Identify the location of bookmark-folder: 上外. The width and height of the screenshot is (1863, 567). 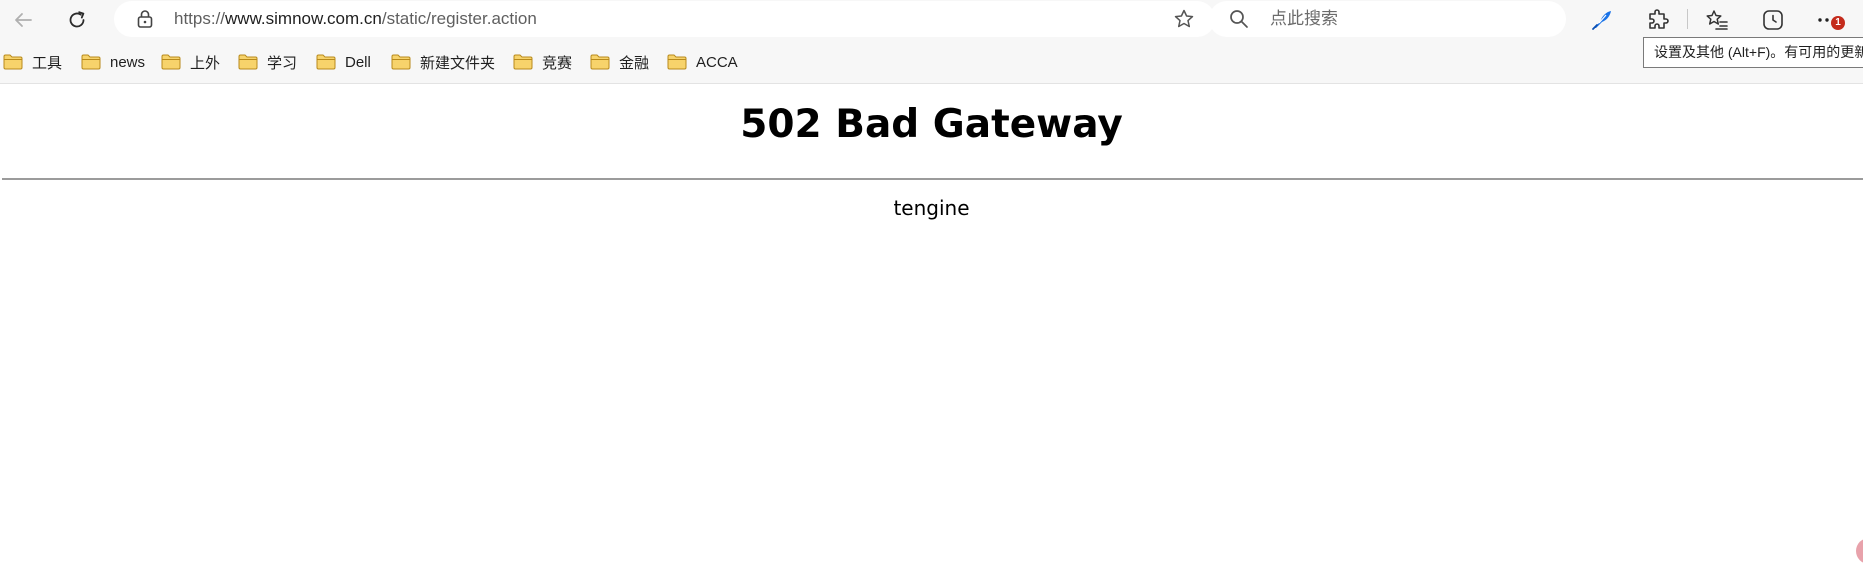
(190, 62).